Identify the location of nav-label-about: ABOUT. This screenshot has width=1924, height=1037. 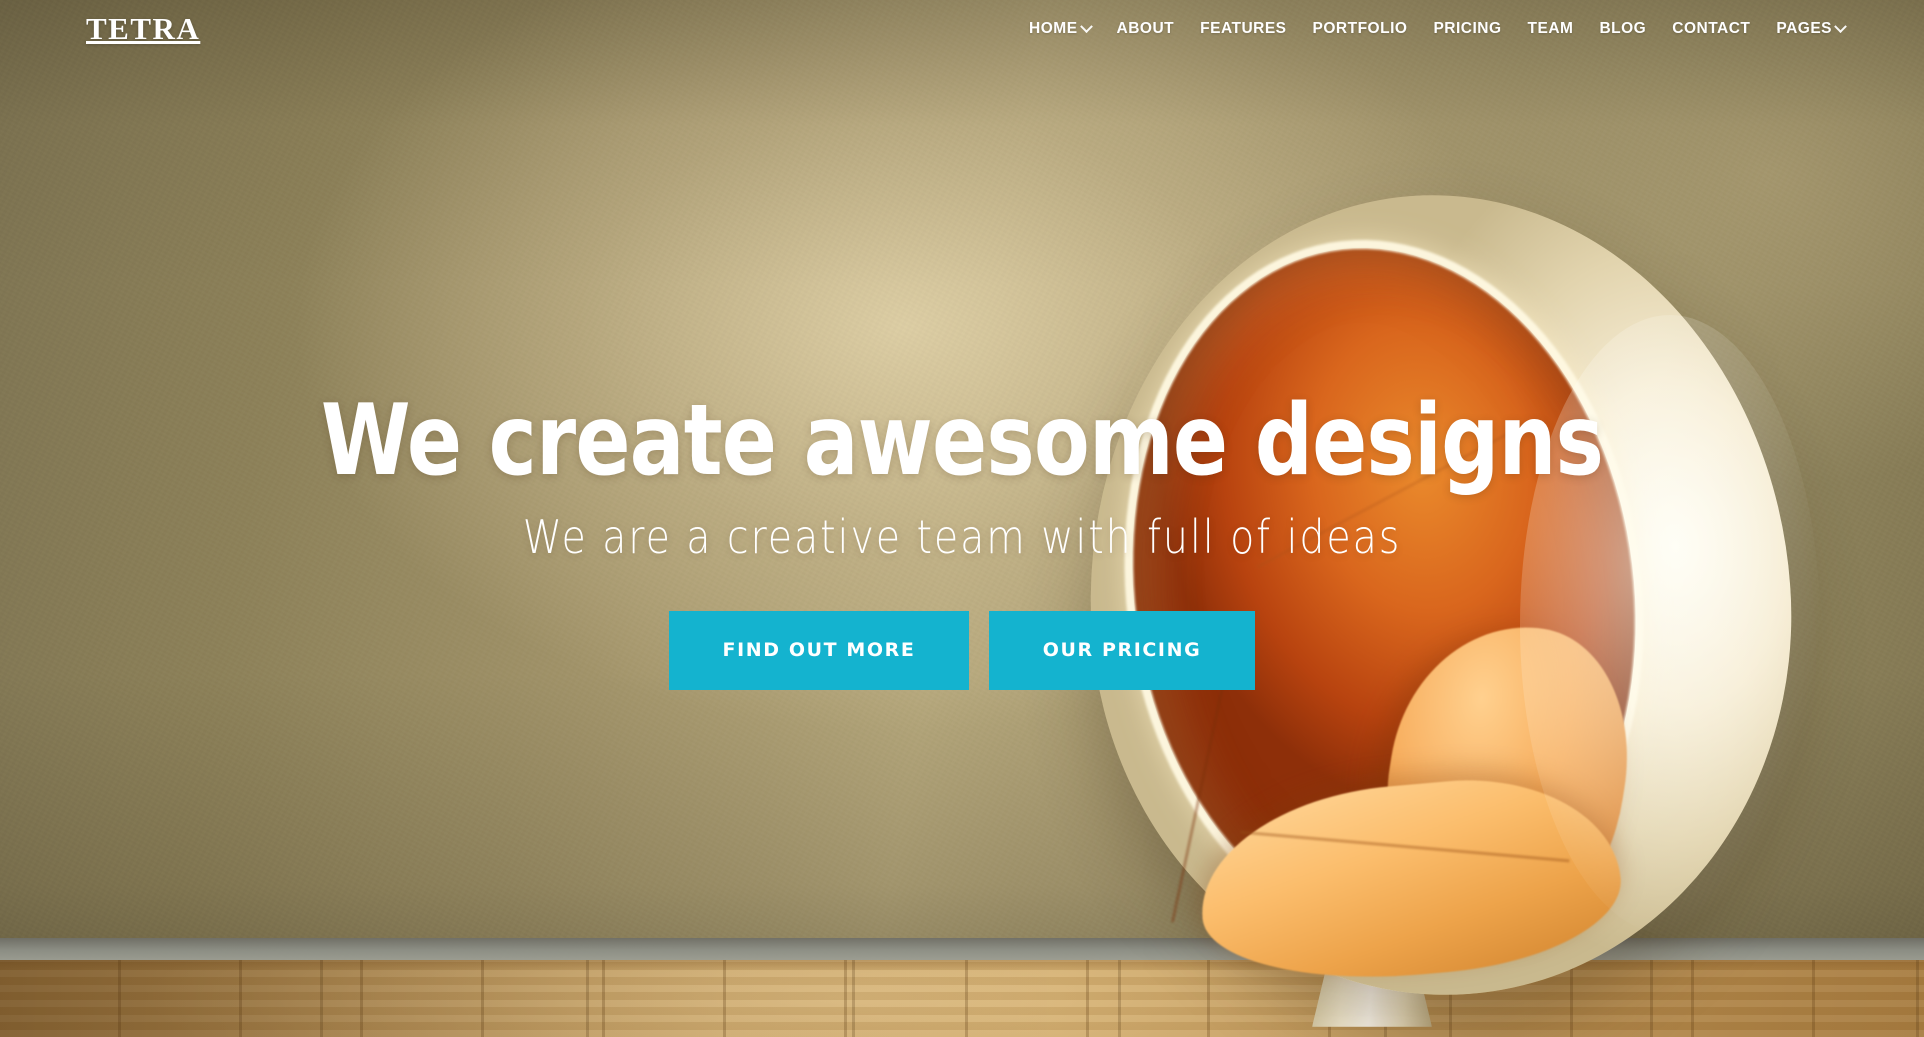
(1145, 28).